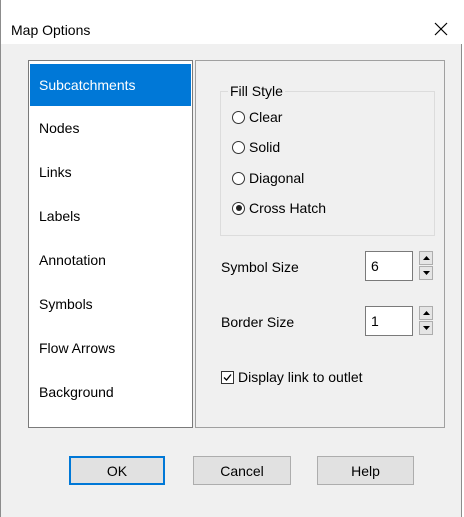 This screenshot has height=517, width=464. I want to click on border-size-input: 1, so click(389, 321).